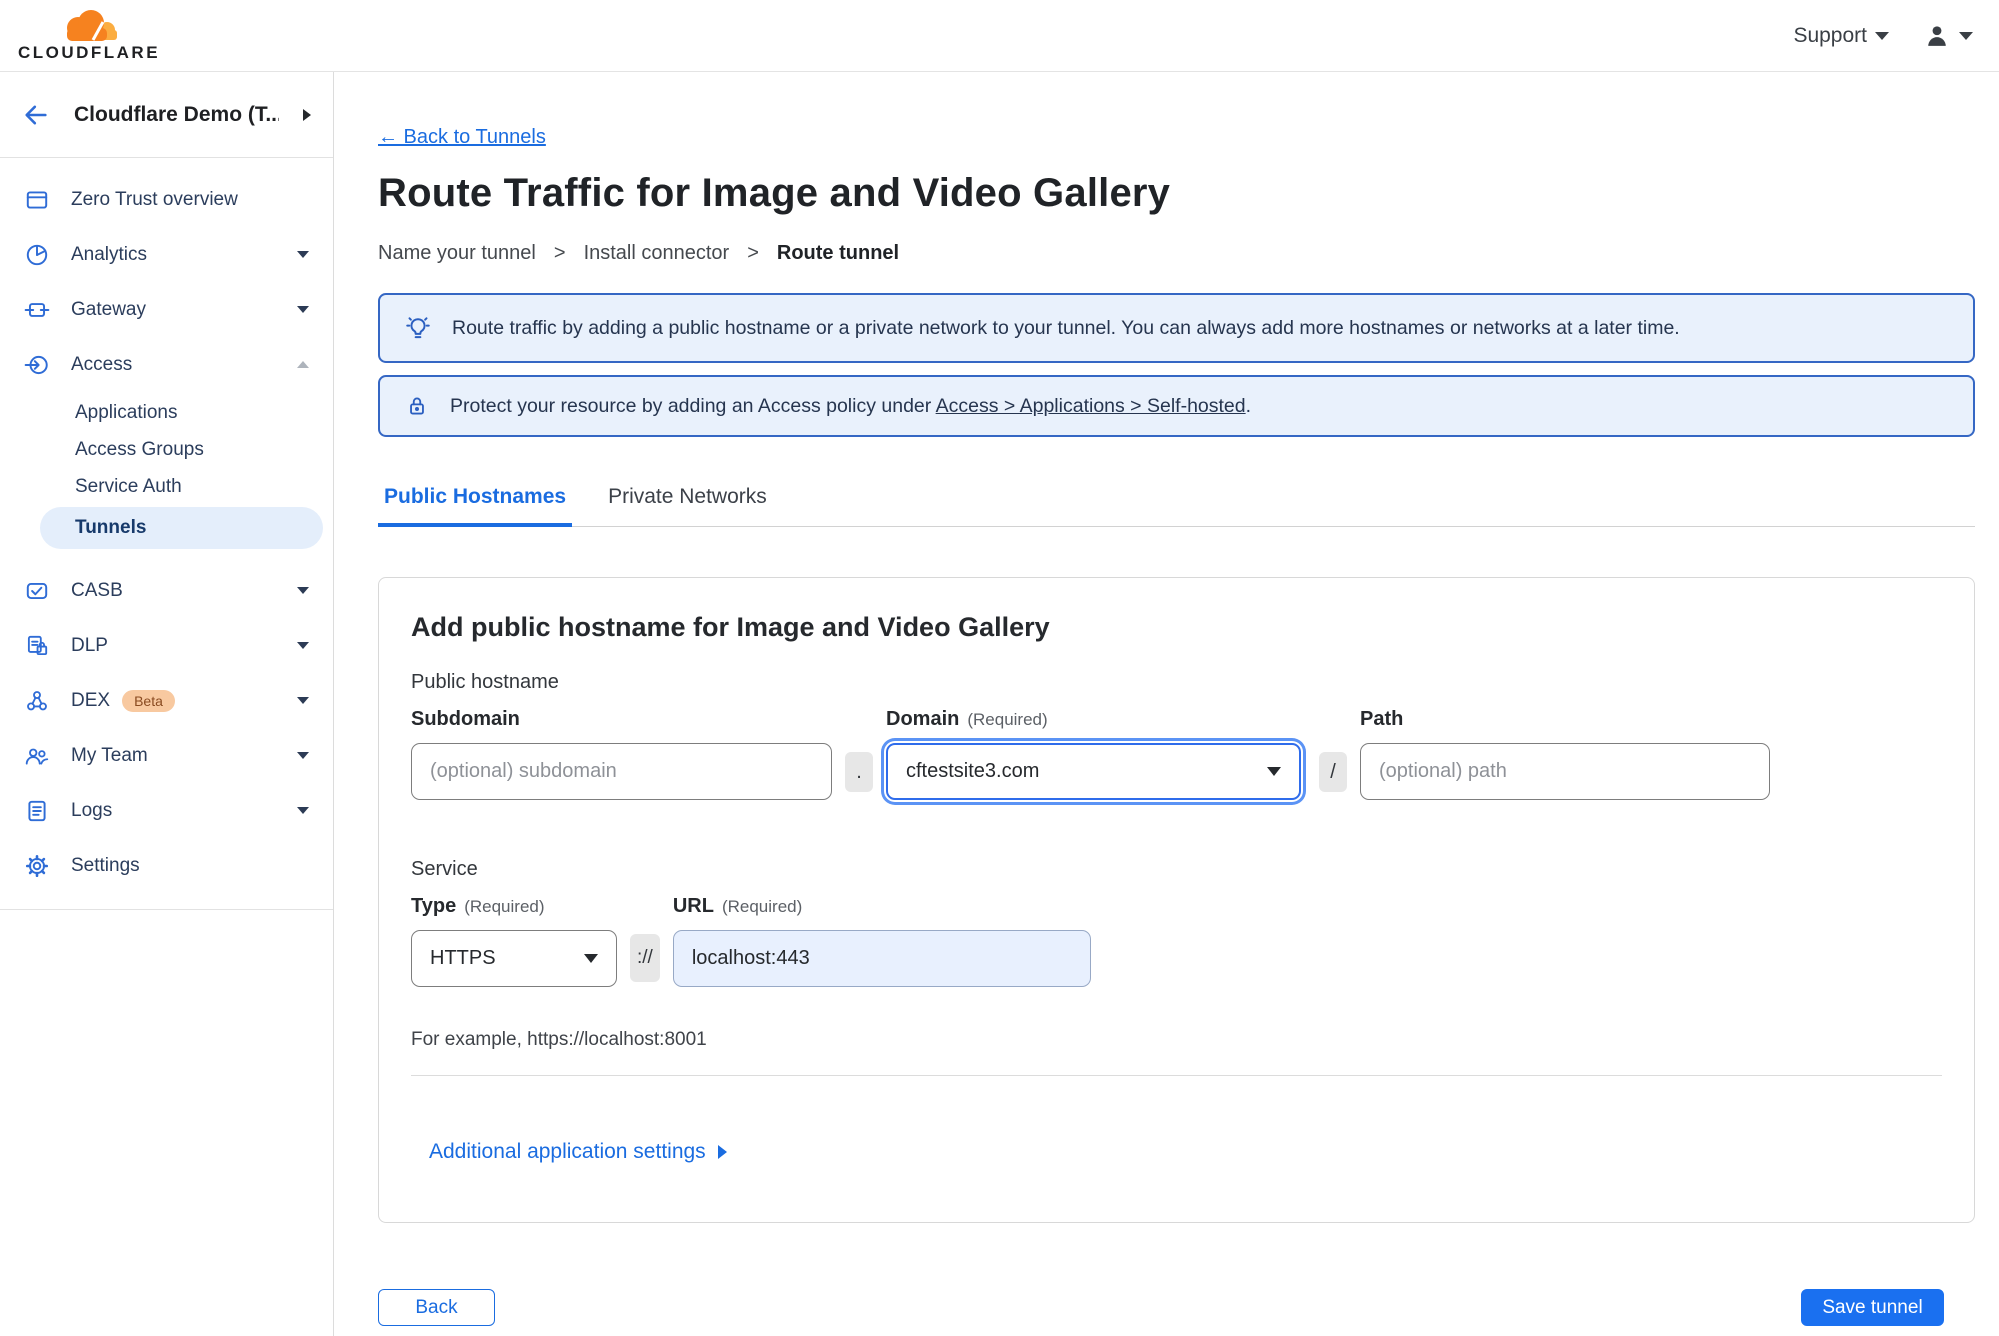 The height and width of the screenshot is (1336, 1999). What do you see at coordinates (37, 811) in the screenshot?
I see `logs-icon` at bounding box center [37, 811].